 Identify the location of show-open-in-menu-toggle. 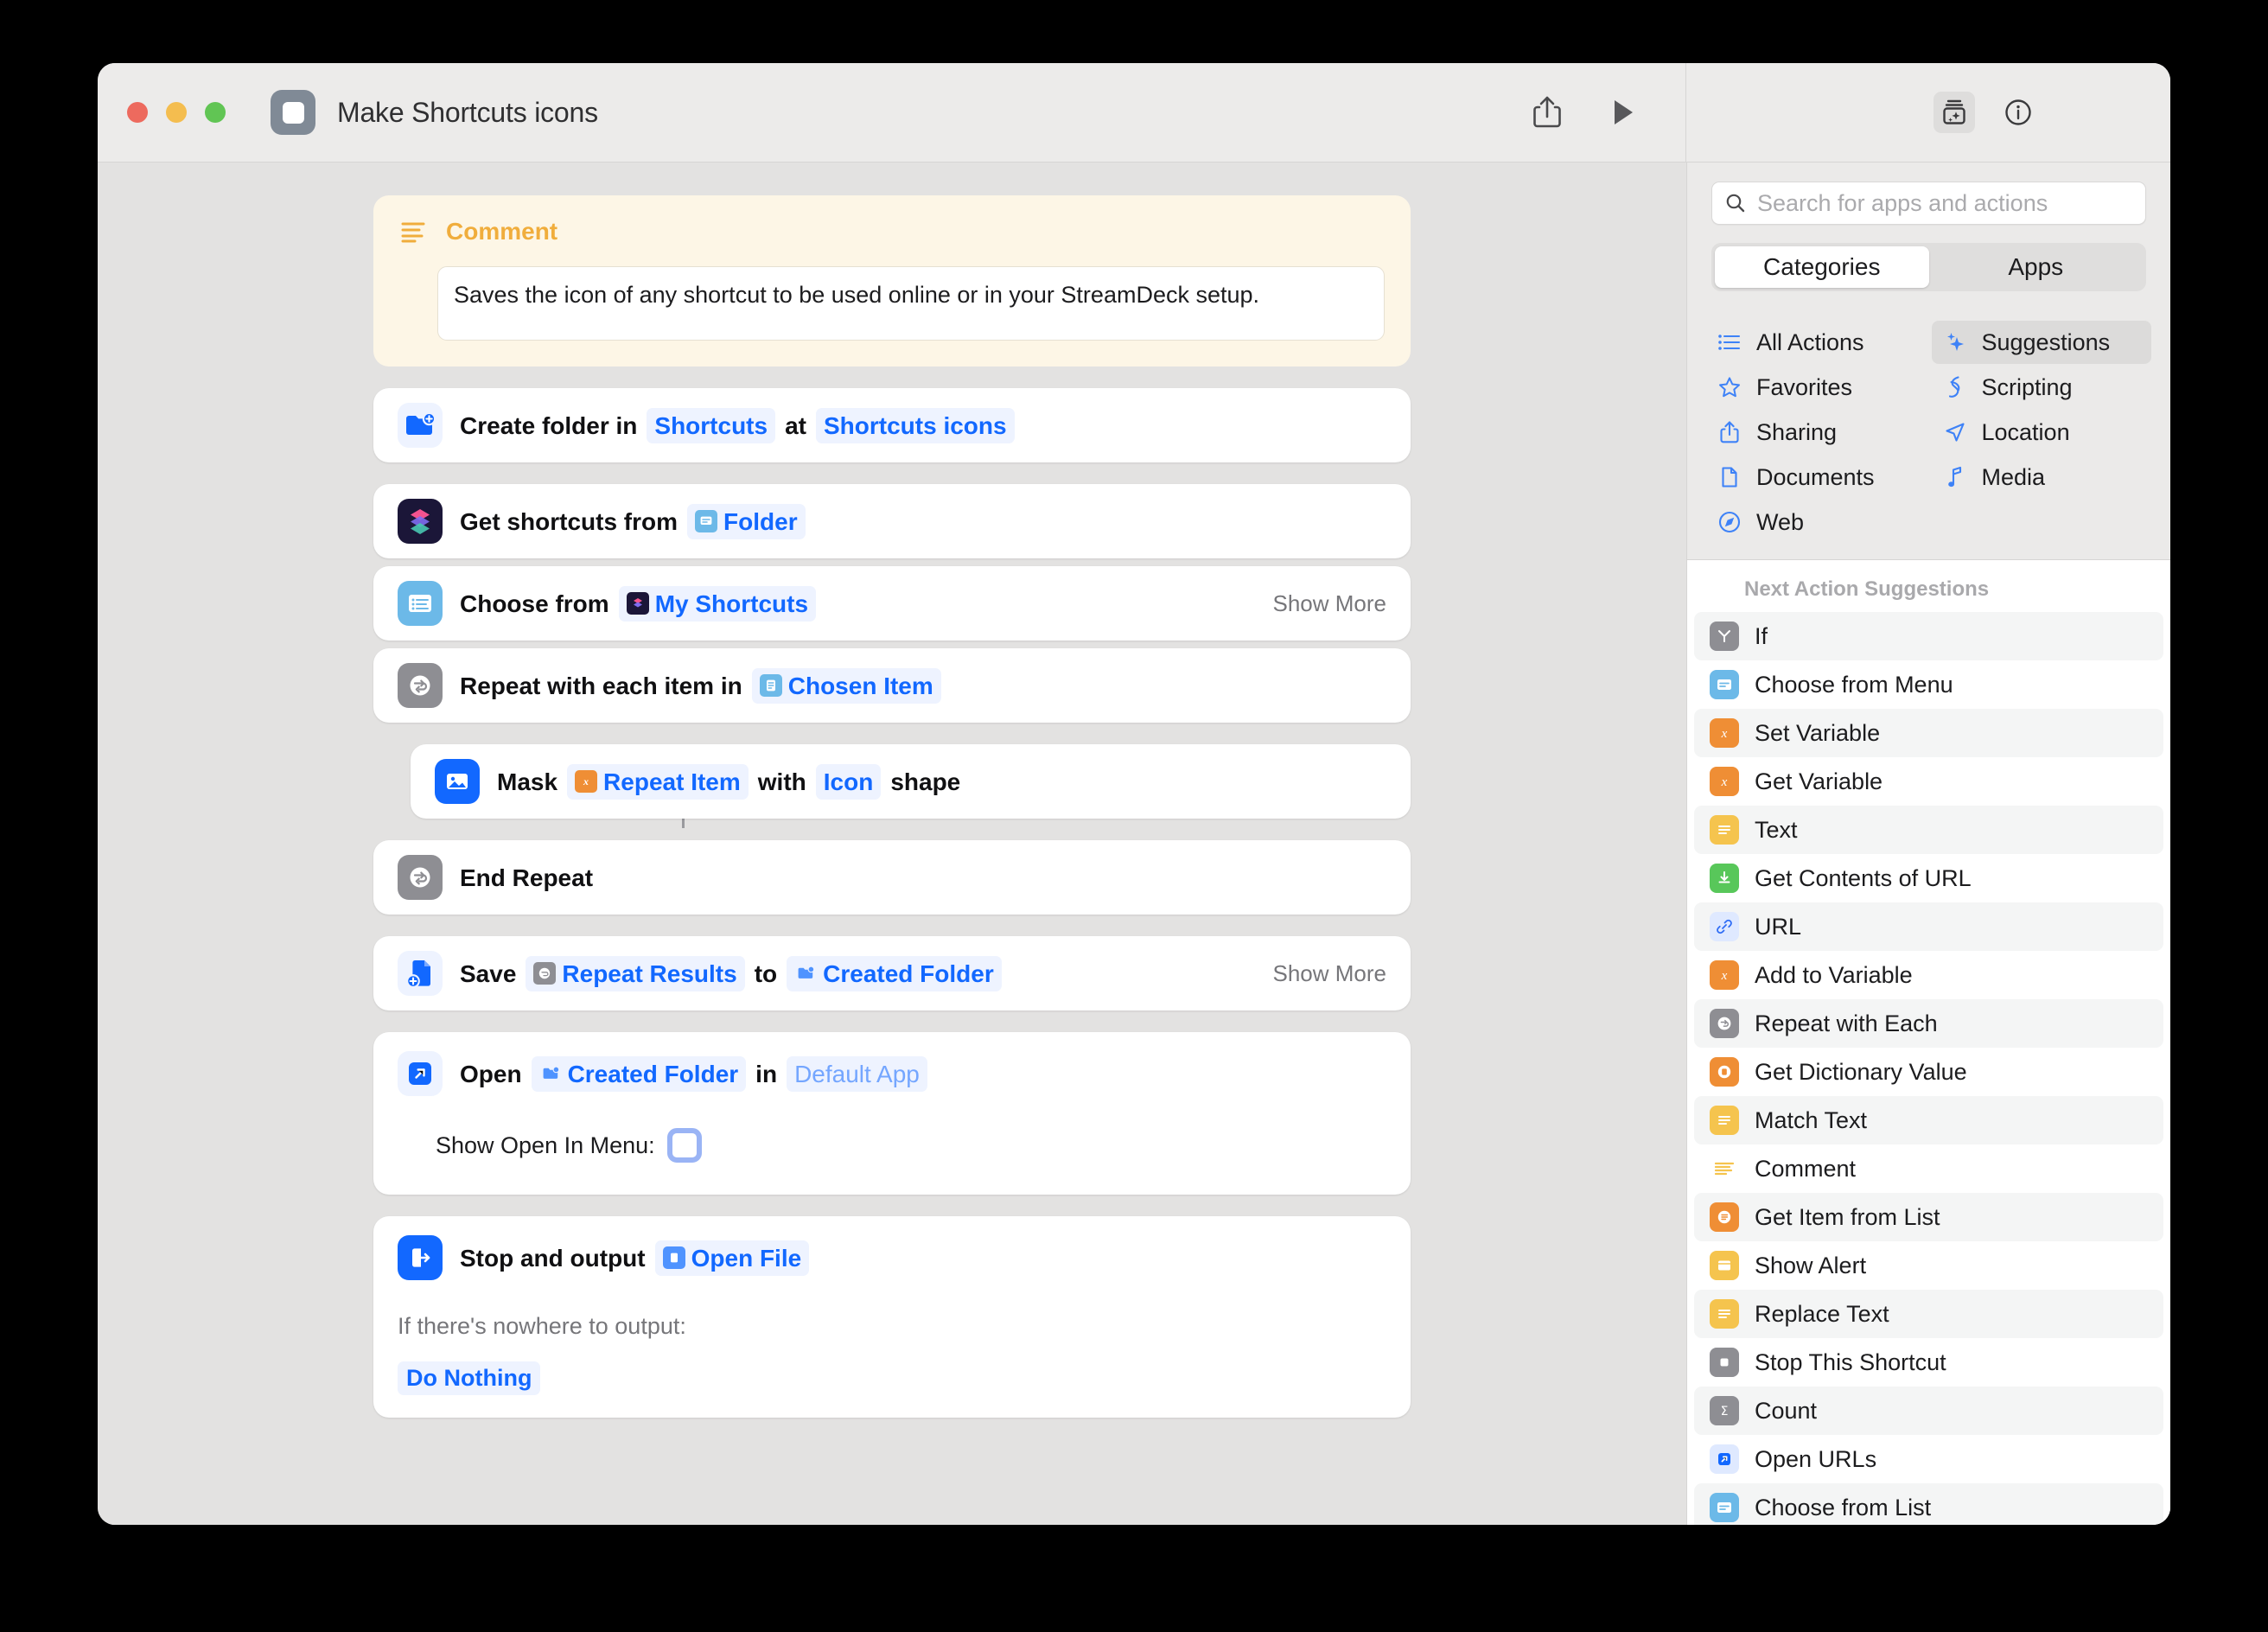
(684, 1145).